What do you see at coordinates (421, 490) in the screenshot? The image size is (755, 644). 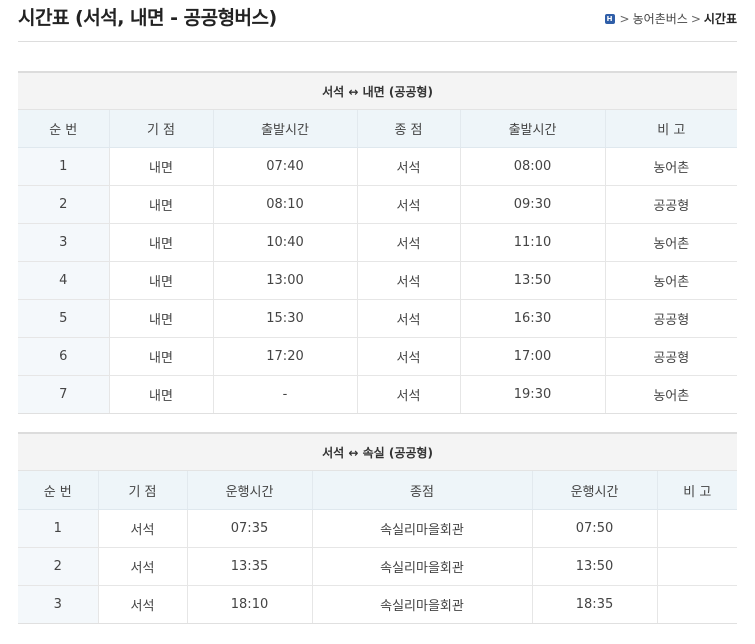 I see `column-header: 종점` at bounding box center [421, 490].